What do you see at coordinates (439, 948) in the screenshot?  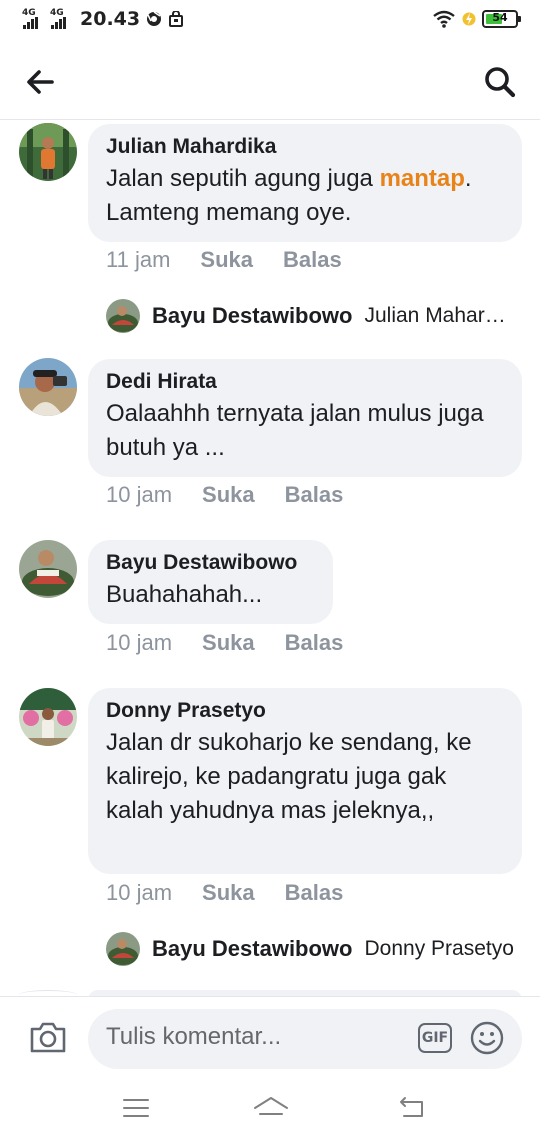 I see `reply-text: Donny Prasetyo` at bounding box center [439, 948].